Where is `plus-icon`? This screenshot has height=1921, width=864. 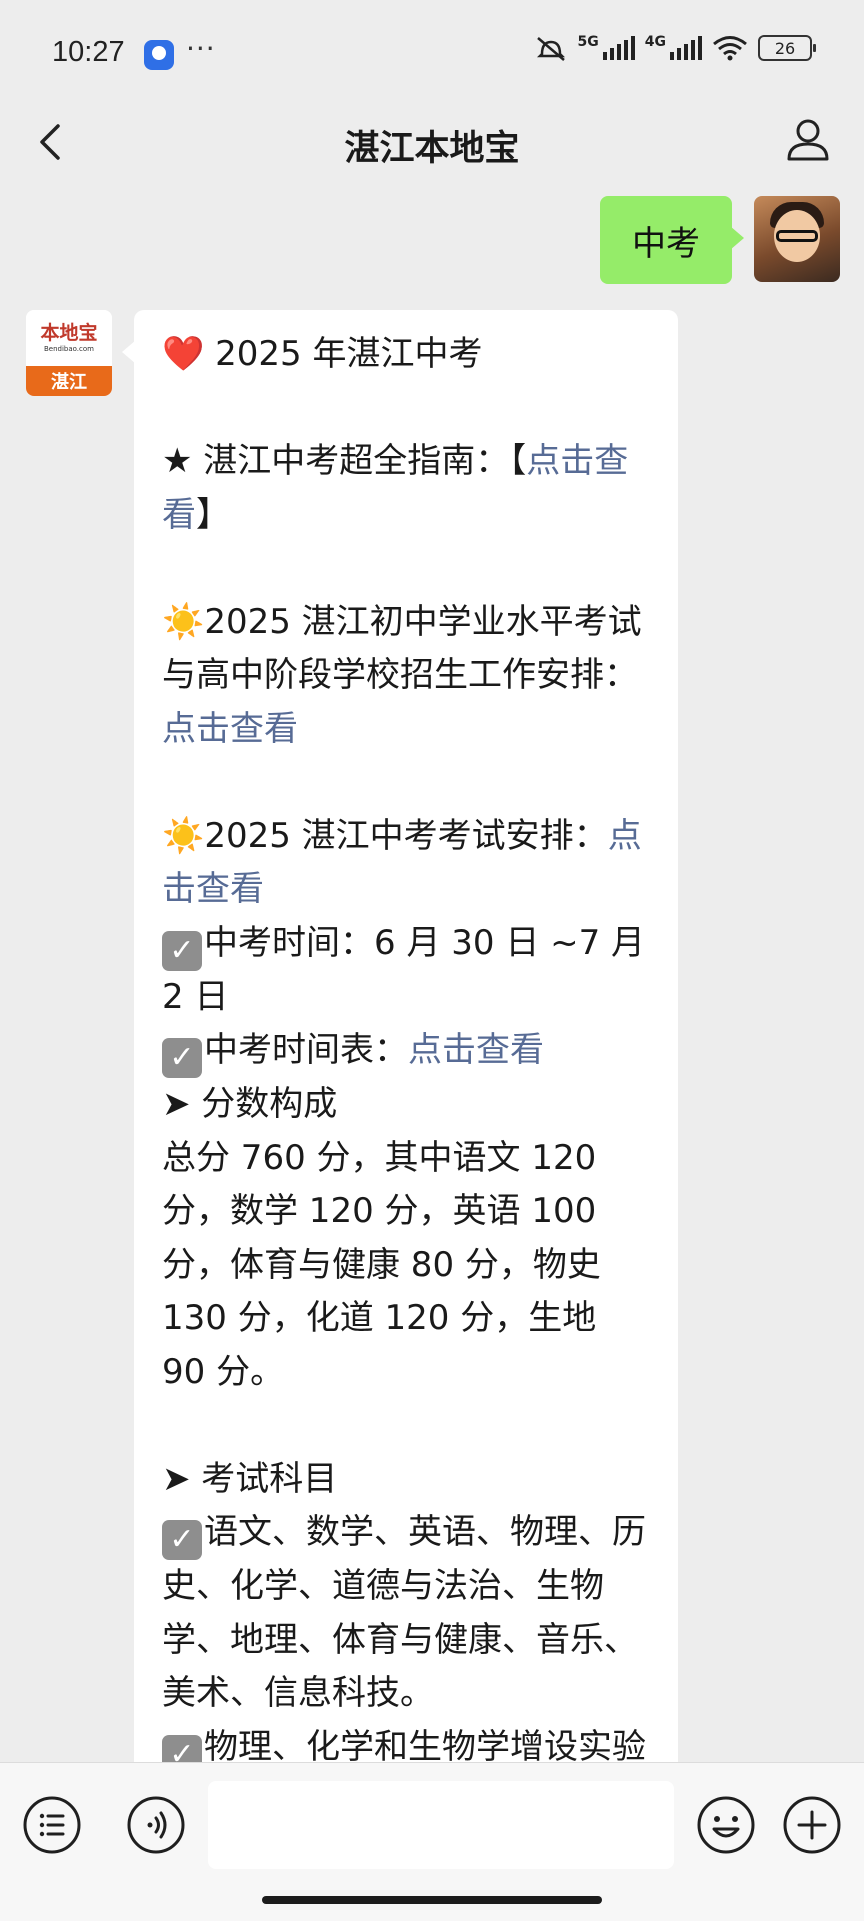 plus-icon is located at coordinates (812, 1825).